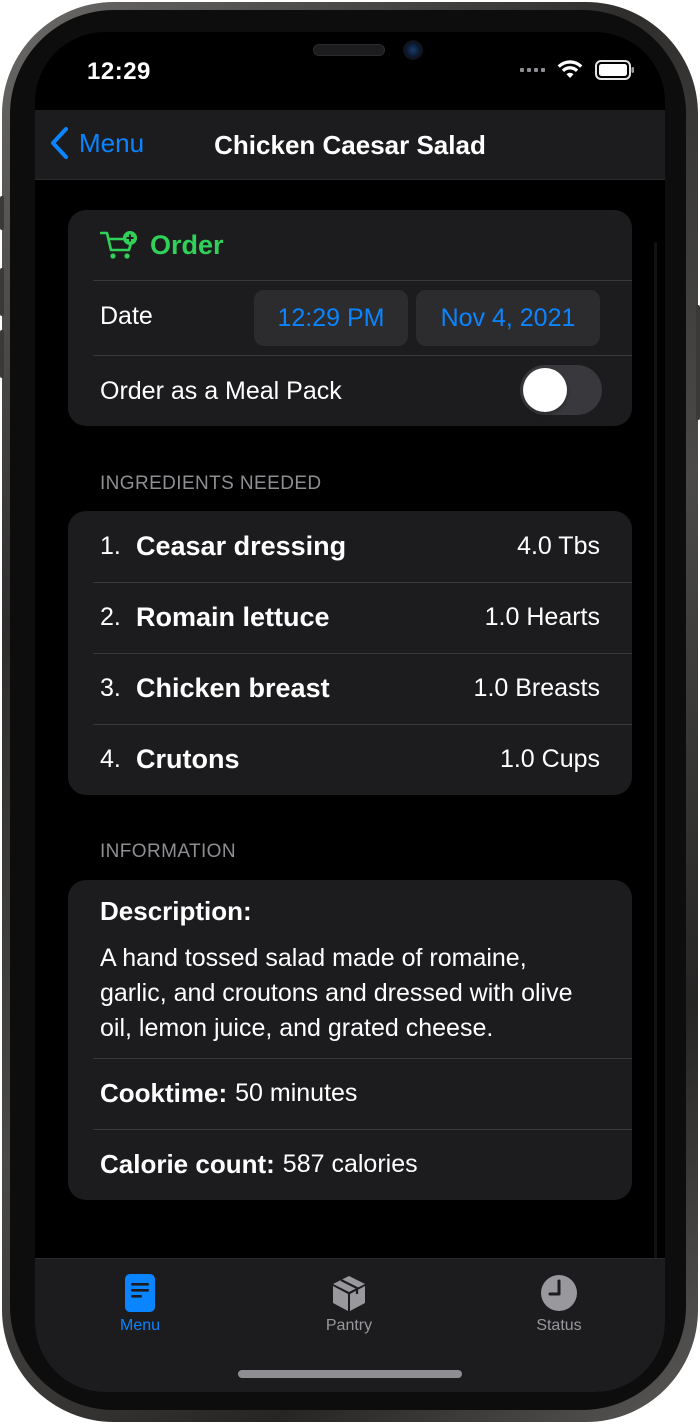 This screenshot has height=1424, width=700. Describe the element at coordinates (110, 546) in the screenshot. I see `ingredient-number: 1.` at that location.